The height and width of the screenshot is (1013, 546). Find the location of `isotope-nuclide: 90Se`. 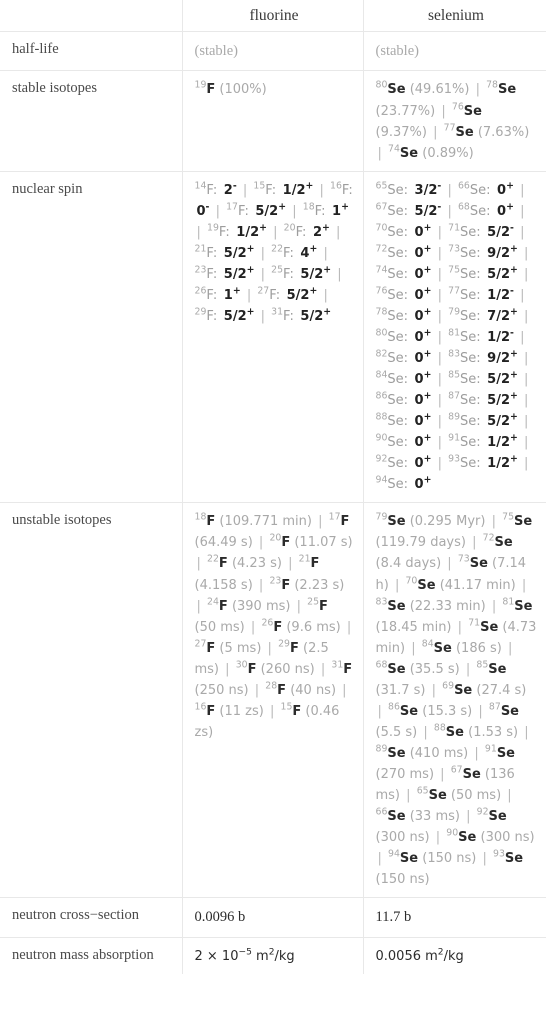

isotope-nuclide: 90Se is located at coordinates (461, 837).